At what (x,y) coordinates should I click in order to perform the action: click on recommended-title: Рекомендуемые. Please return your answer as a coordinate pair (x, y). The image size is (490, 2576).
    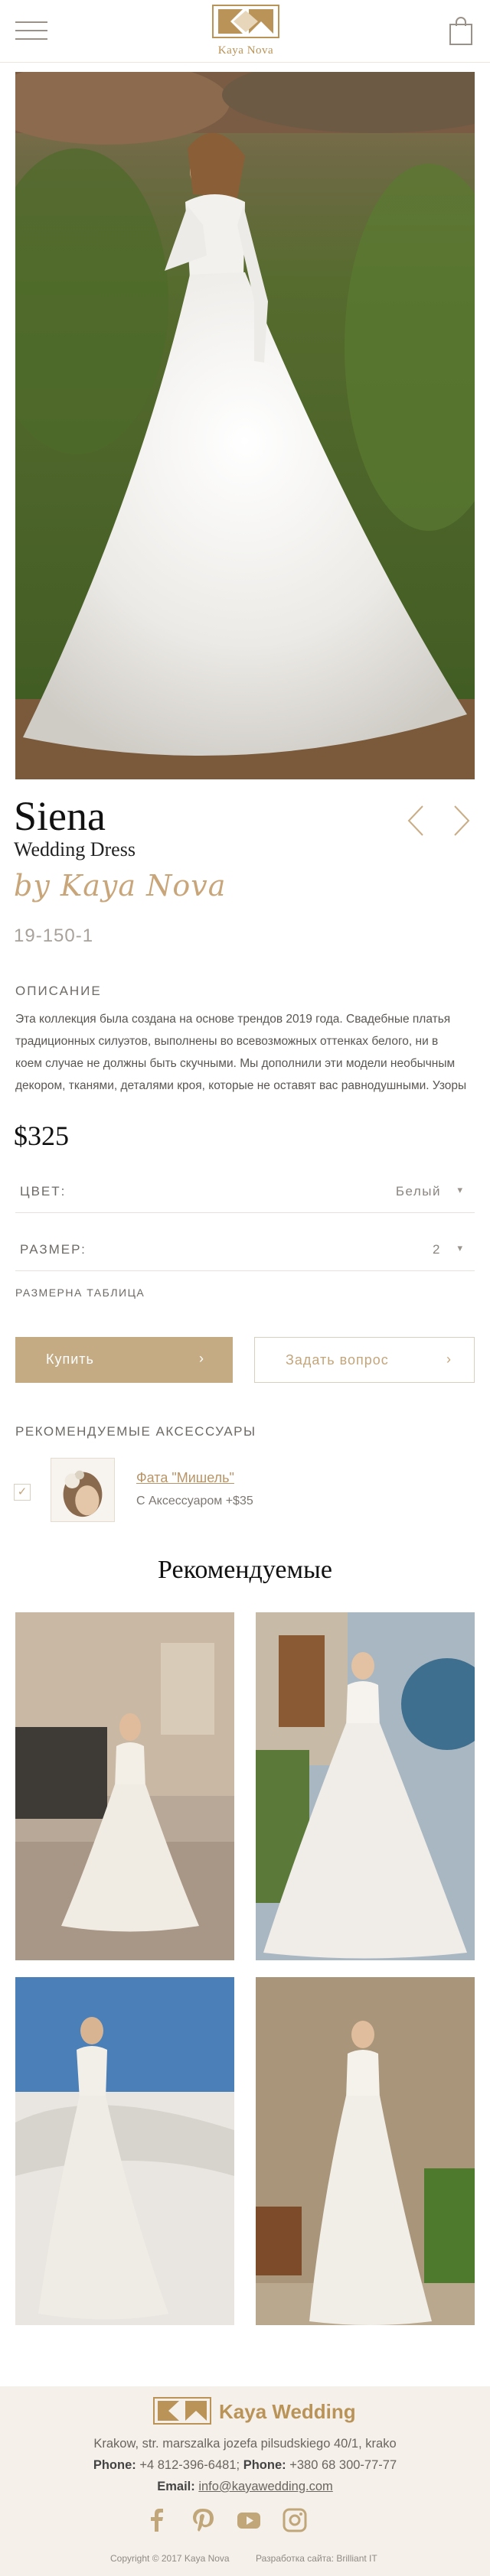
    Looking at the image, I should click on (245, 1570).